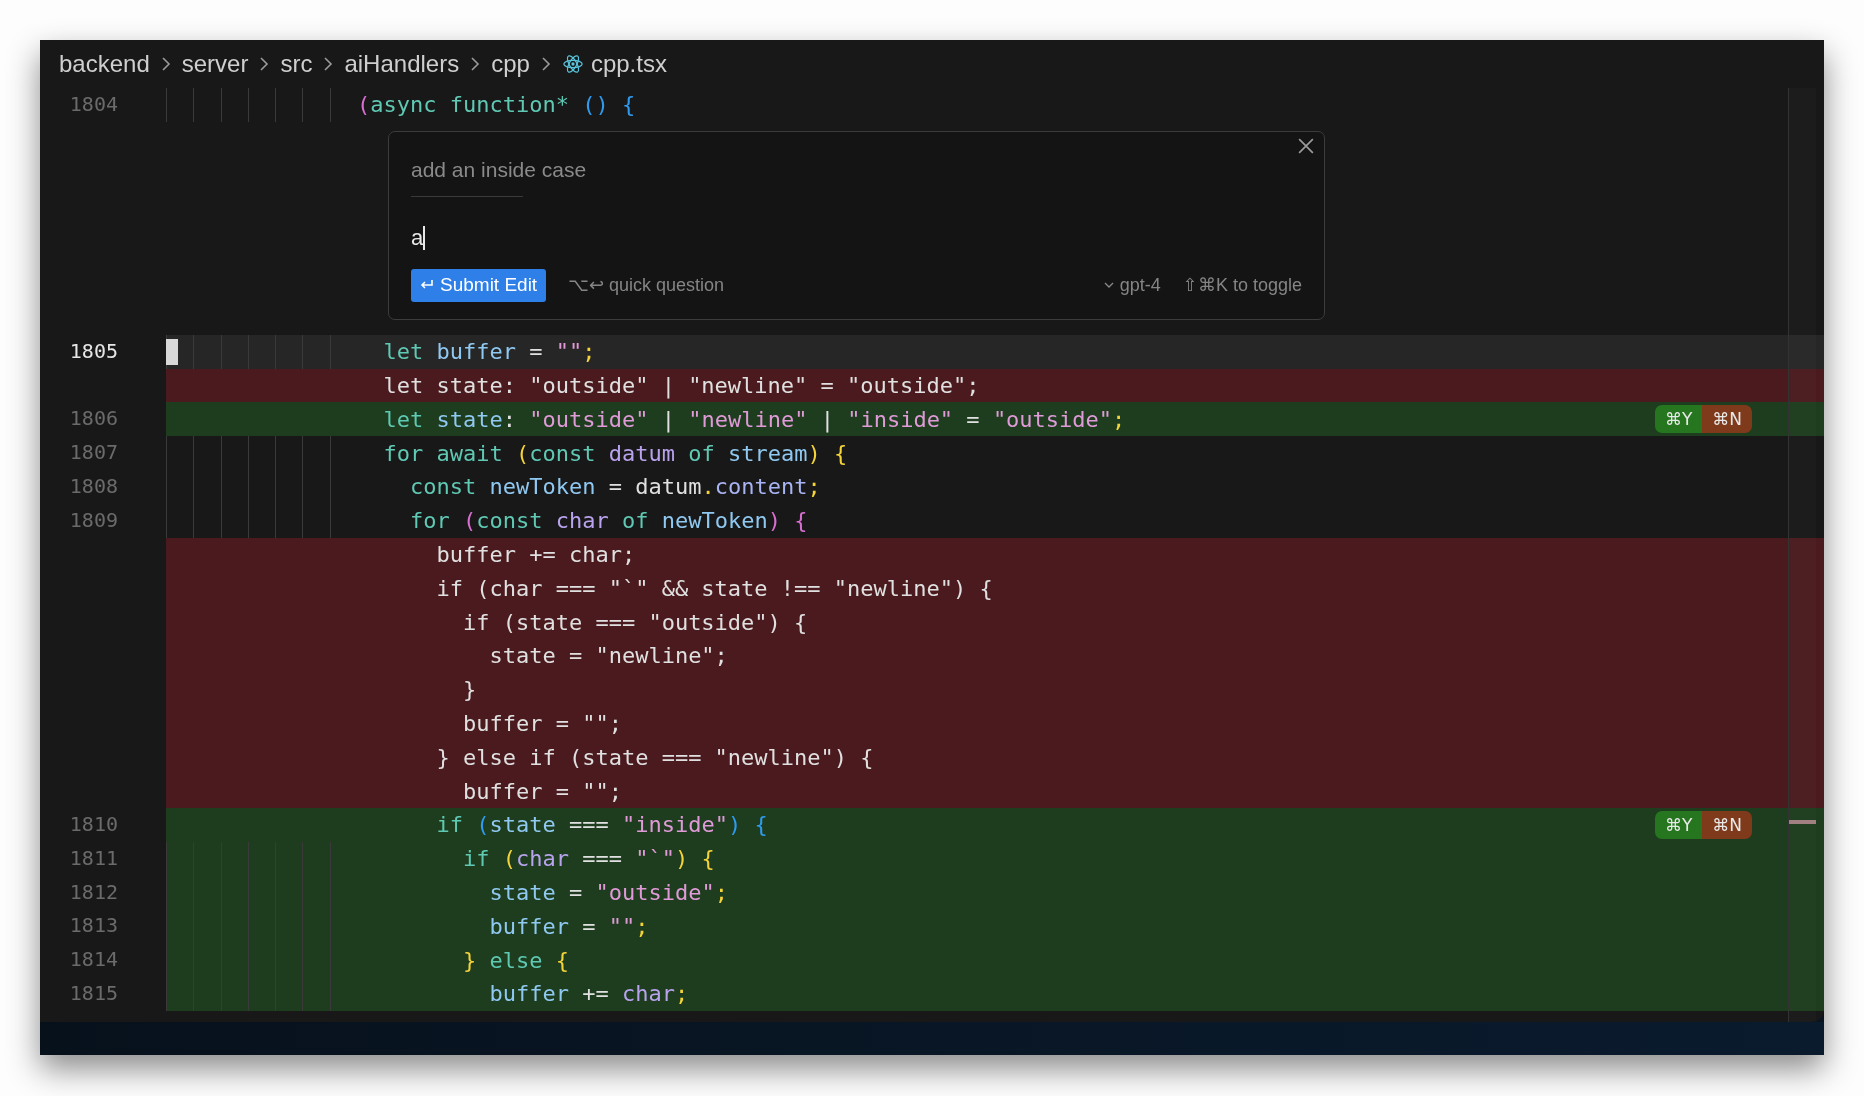  What do you see at coordinates (172, 351) in the screenshot?
I see `cursor-marker` at bounding box center [172, 351].